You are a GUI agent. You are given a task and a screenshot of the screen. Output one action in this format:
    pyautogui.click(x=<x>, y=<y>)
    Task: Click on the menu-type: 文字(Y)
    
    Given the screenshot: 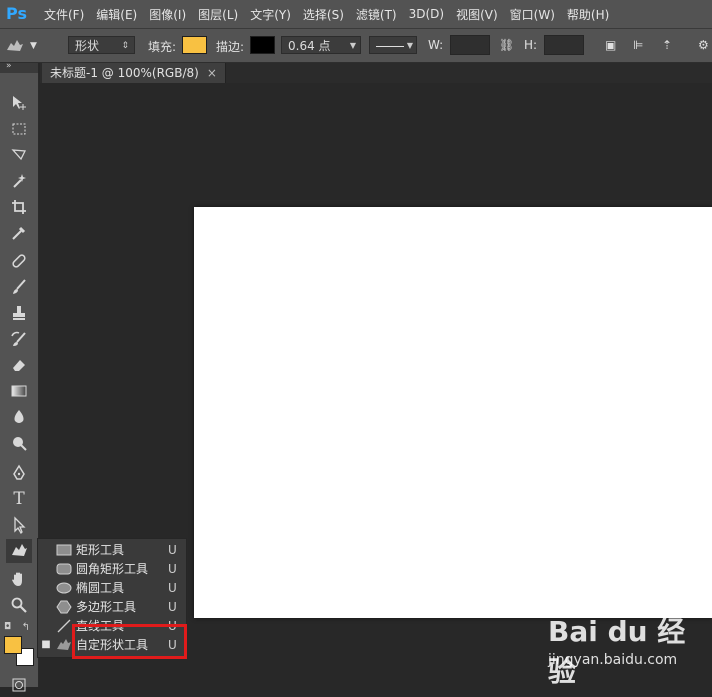 What is the action you would take?
    pyautogui.click(x=270, y=14)
    